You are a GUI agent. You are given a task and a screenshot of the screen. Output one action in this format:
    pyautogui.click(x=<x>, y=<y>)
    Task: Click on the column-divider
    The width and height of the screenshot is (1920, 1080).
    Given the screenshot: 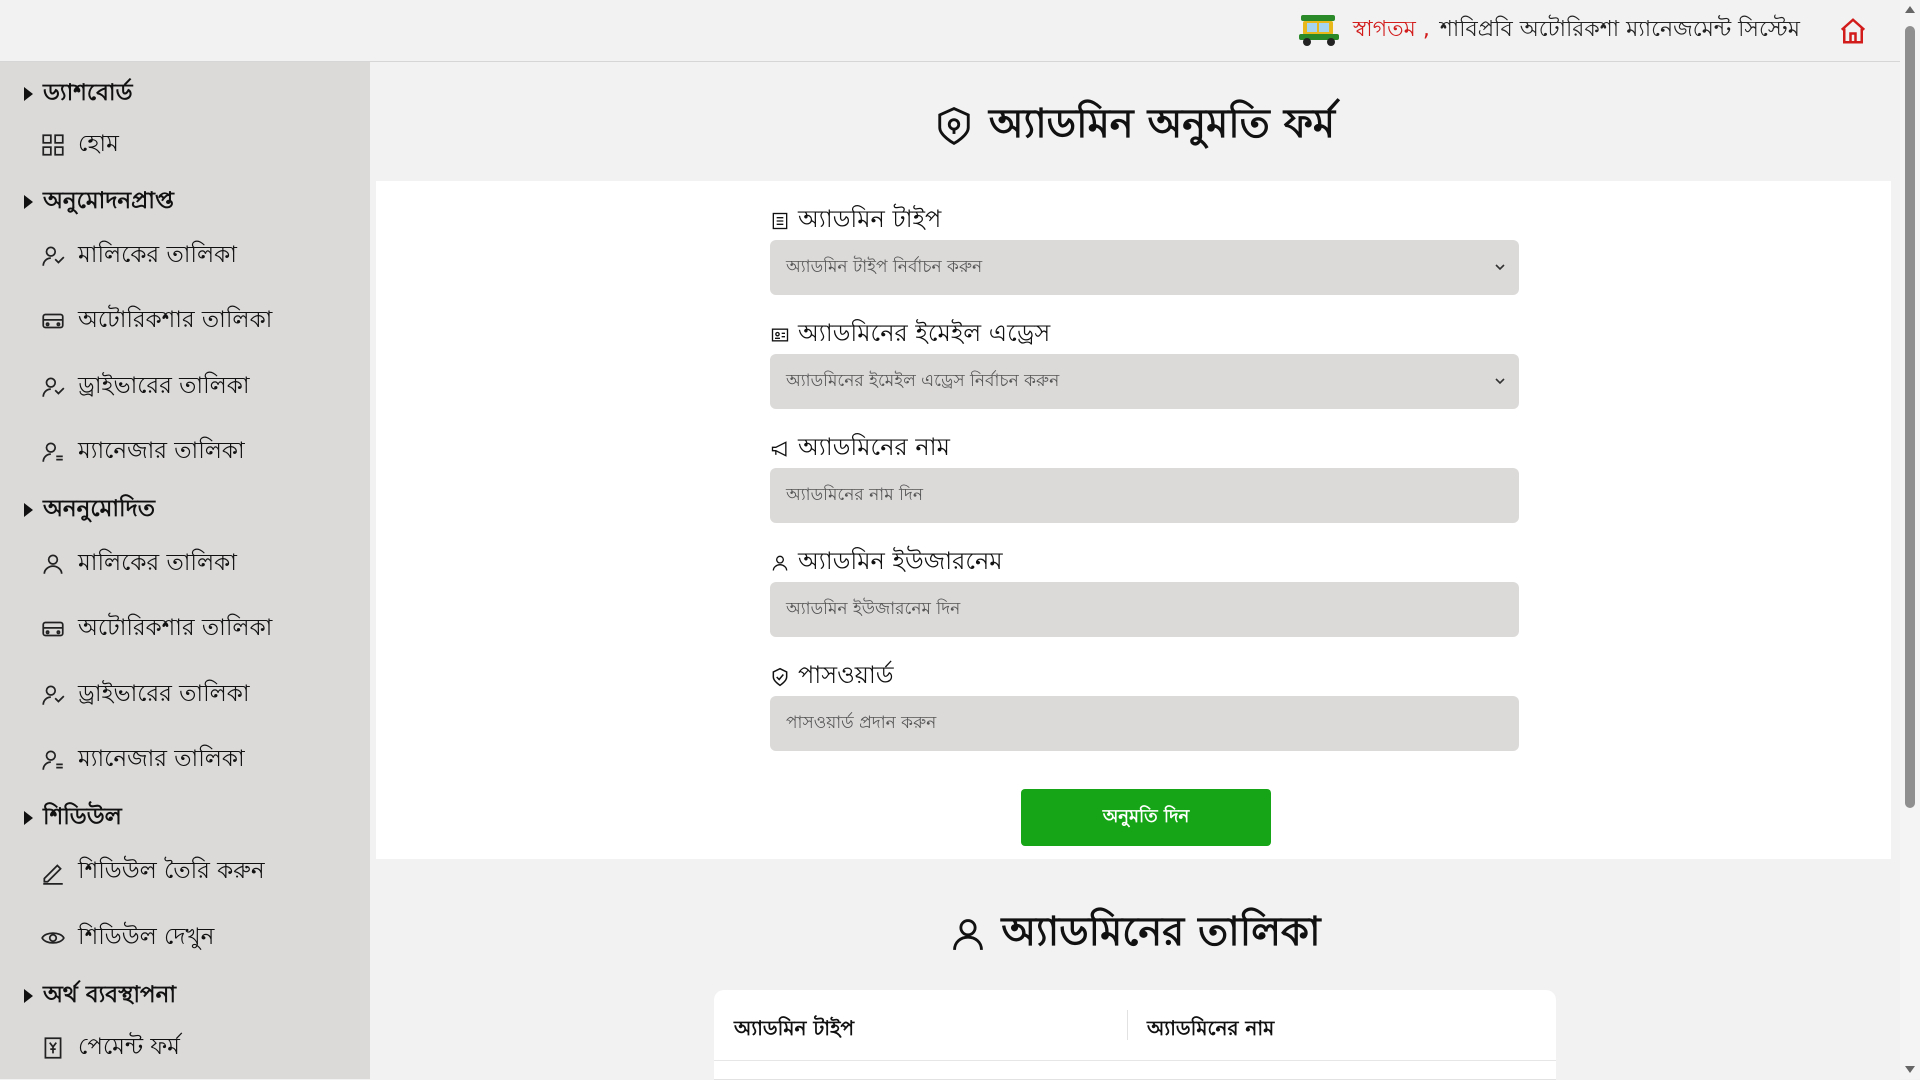 What is the action you would take?
    pyautogui.click(x=1127, y=1025)
    